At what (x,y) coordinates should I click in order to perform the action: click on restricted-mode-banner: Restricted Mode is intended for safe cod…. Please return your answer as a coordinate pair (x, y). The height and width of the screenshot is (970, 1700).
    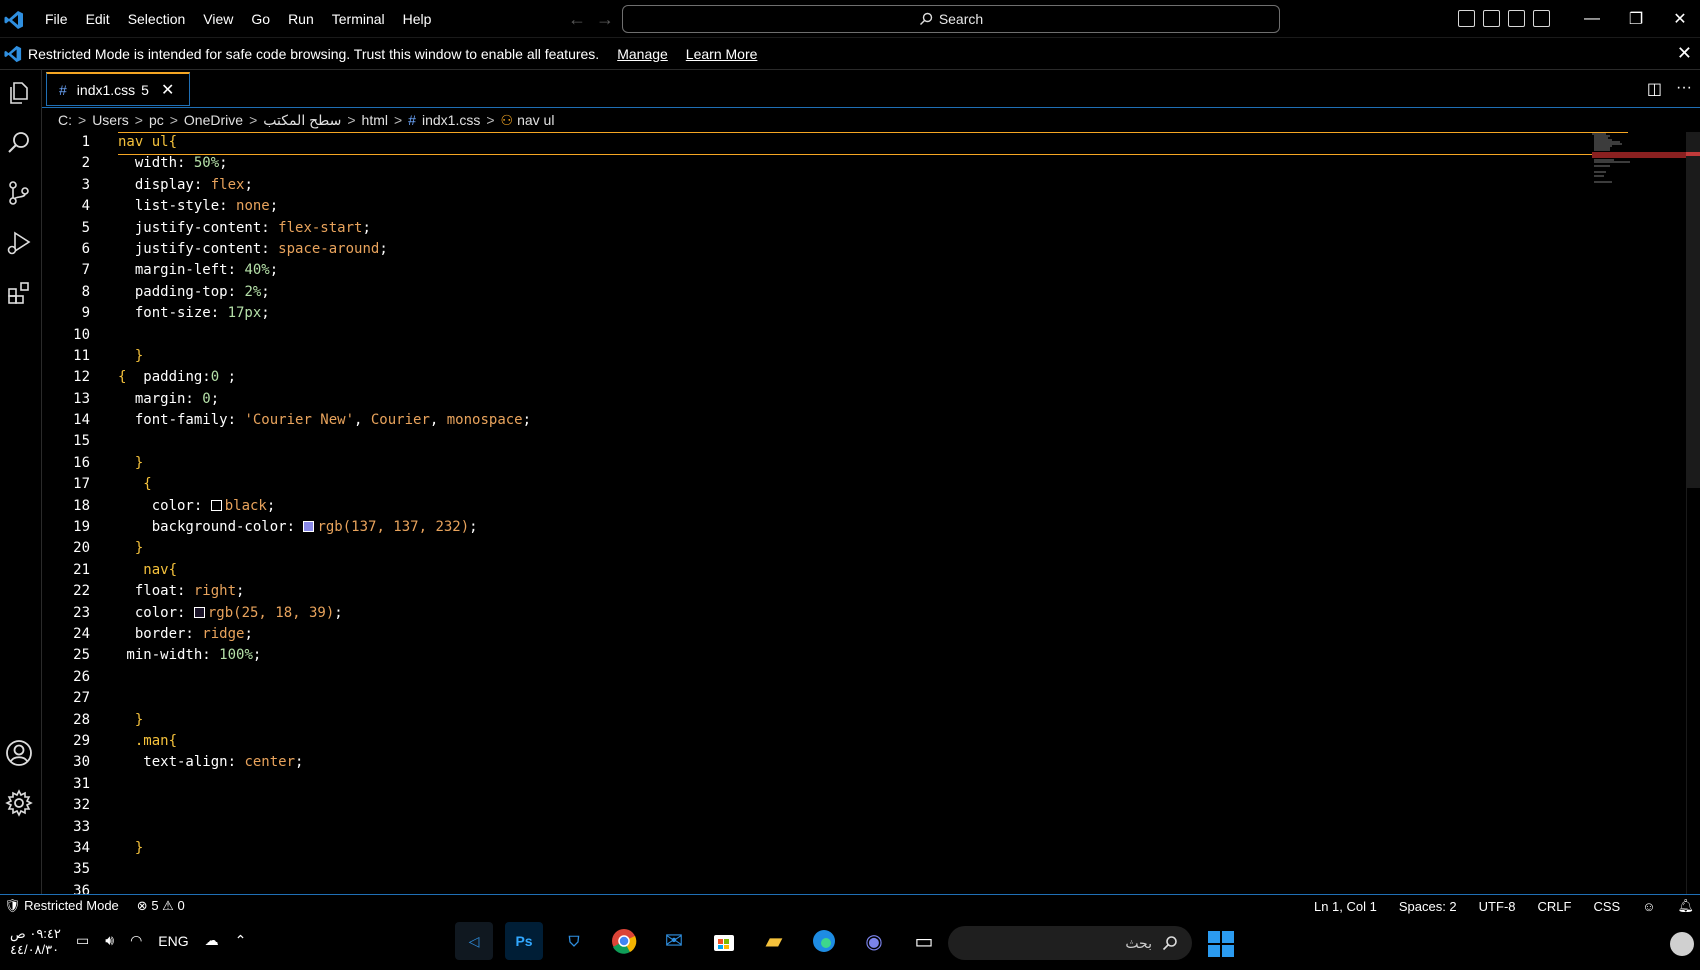
    Looking at the image, I should click on (850, 54).